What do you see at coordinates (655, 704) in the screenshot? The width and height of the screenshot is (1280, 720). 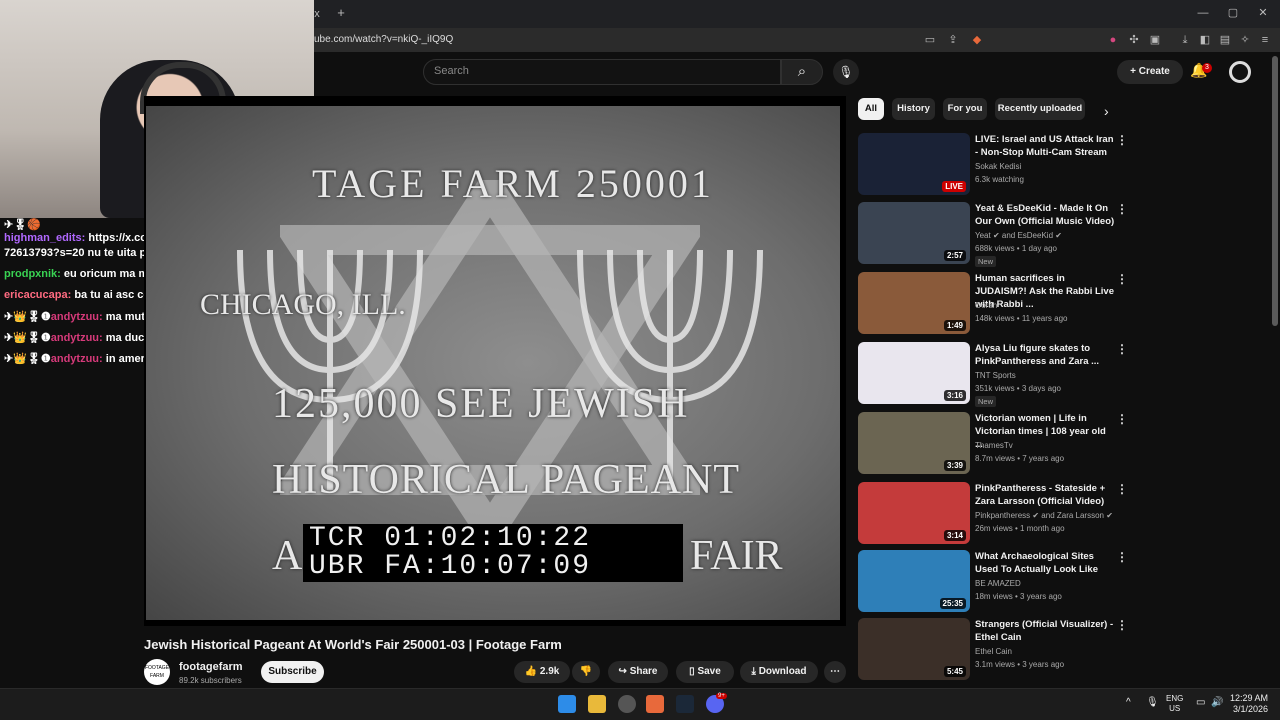 I see `brave-browser-icon` at bounding box center [655, 704].